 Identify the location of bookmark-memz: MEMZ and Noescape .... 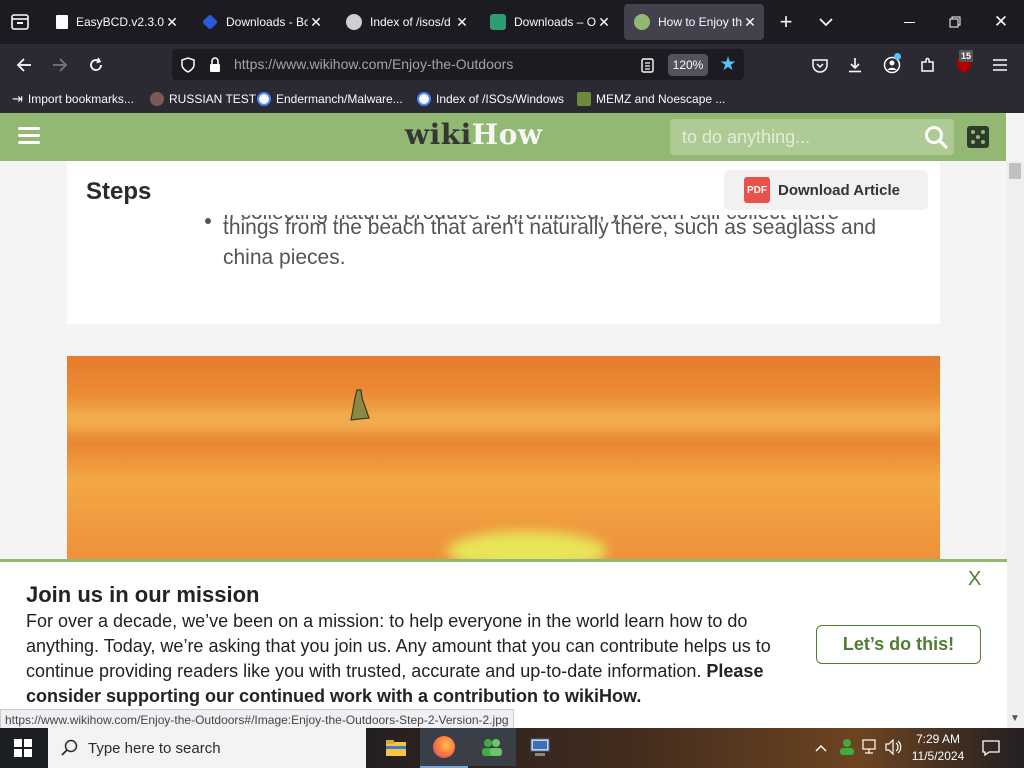
(651, 99).